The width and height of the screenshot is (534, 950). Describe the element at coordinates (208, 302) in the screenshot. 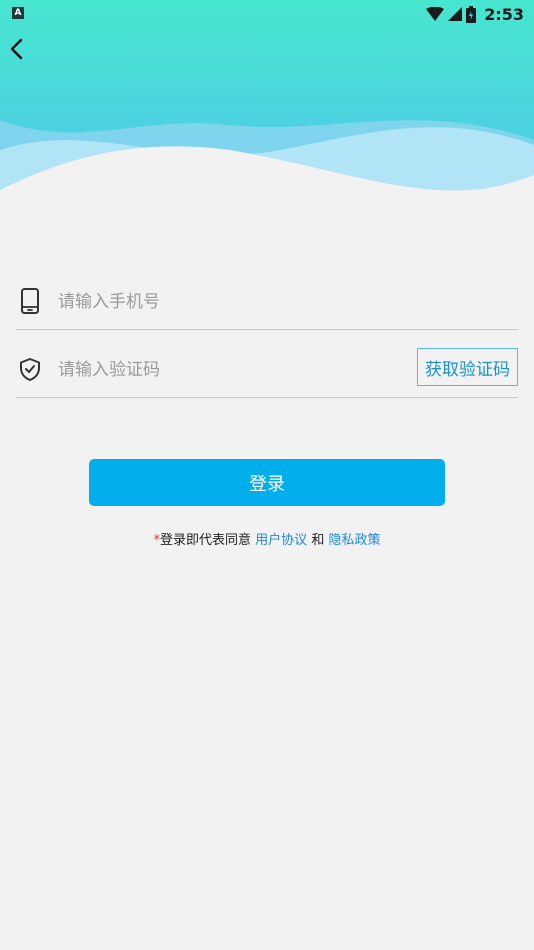

I see `phone-input` at that location.